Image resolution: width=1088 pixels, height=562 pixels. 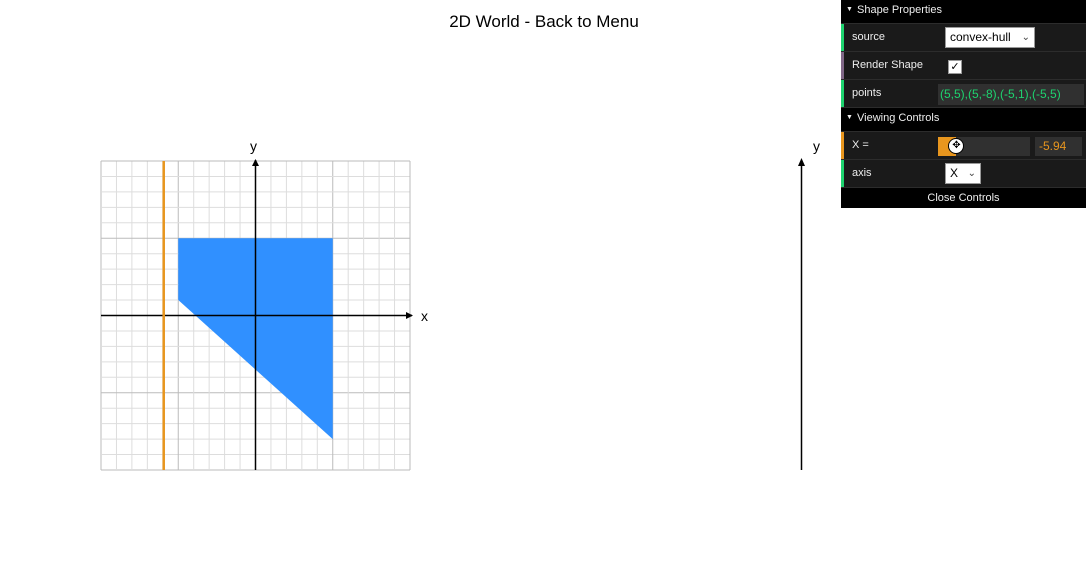 What do you see at coordinates (963, 198) in the screenshot?
I see `close-controls-button: Close Controls` at bounding box center [963, 198].